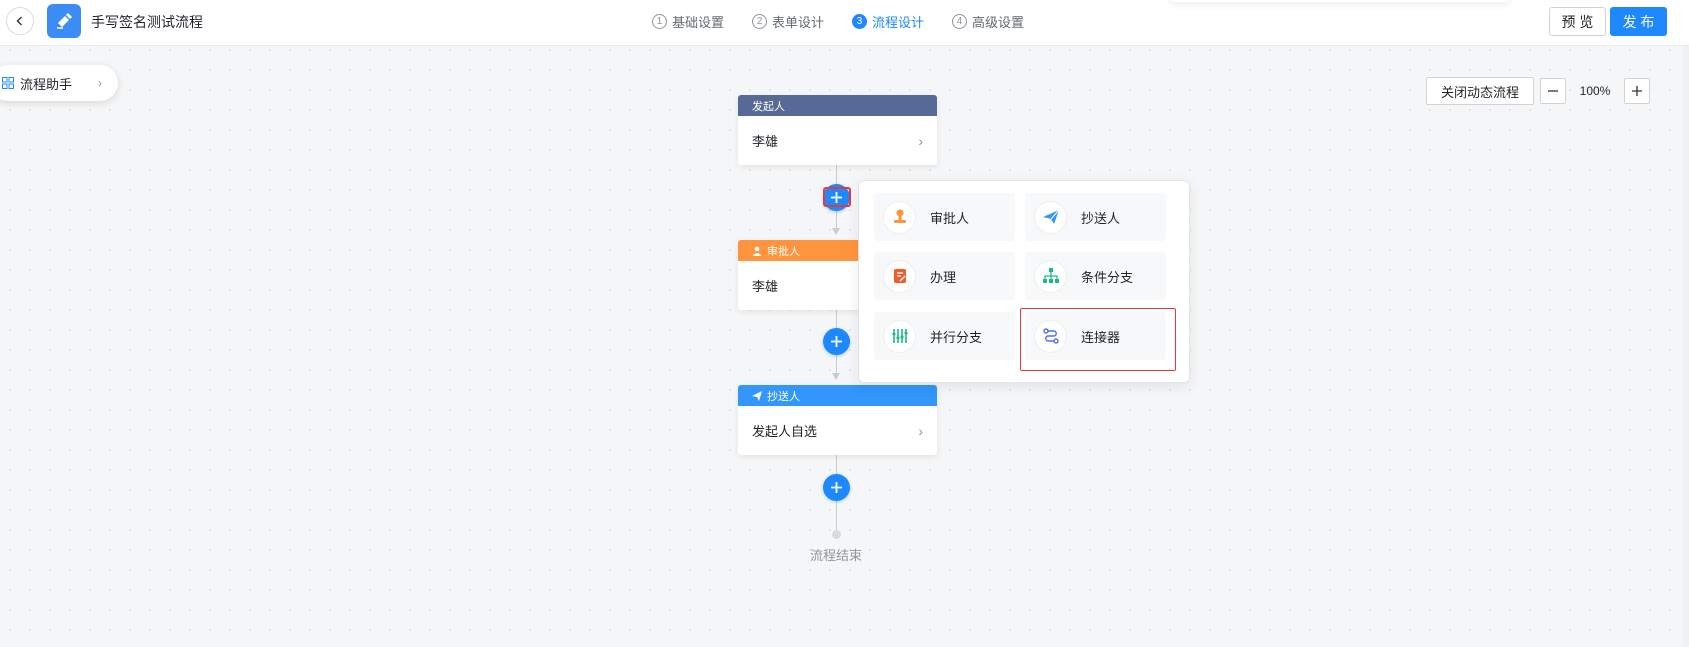  What do you see at coordinates (8, 83) in the screenshot?
I see `grid-icon` at bounding box center [8, 83].